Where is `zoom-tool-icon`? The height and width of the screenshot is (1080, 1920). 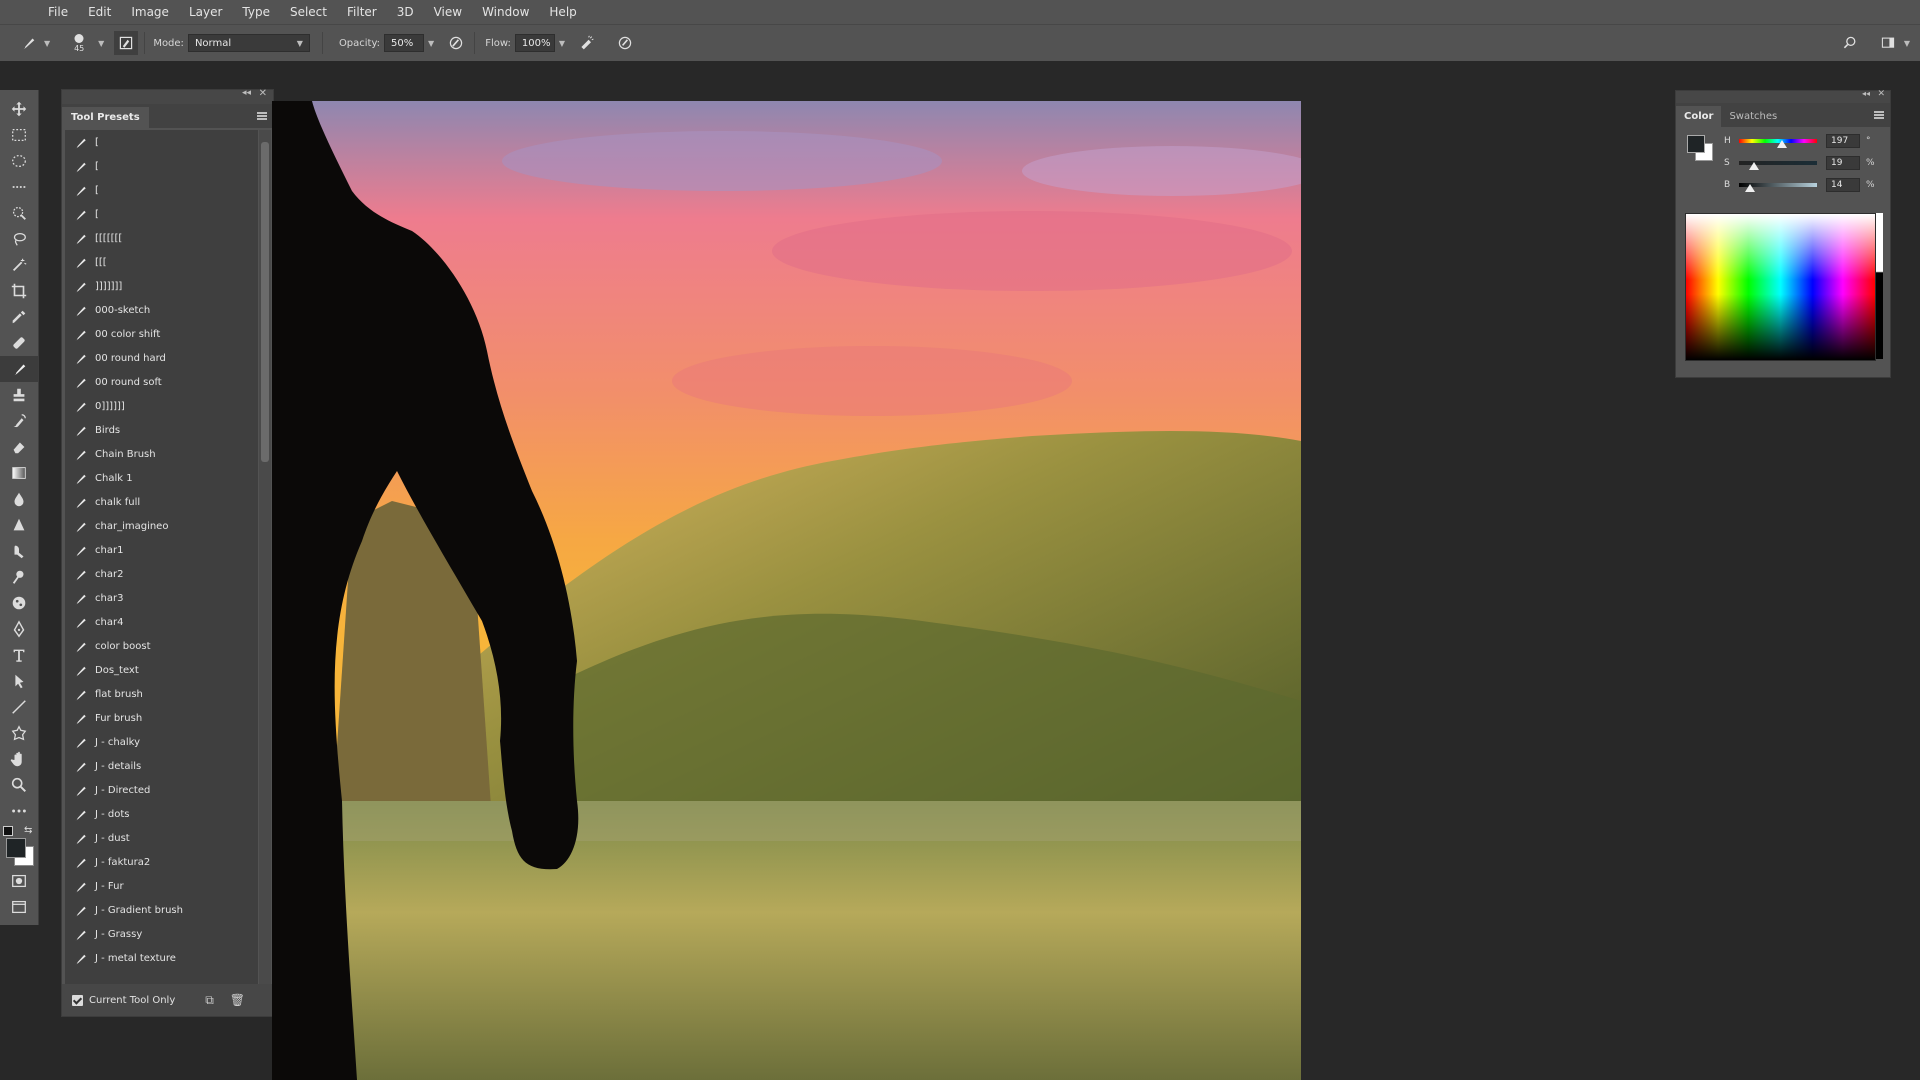
zoom-tool-icon is located at coordinates (19, 785).